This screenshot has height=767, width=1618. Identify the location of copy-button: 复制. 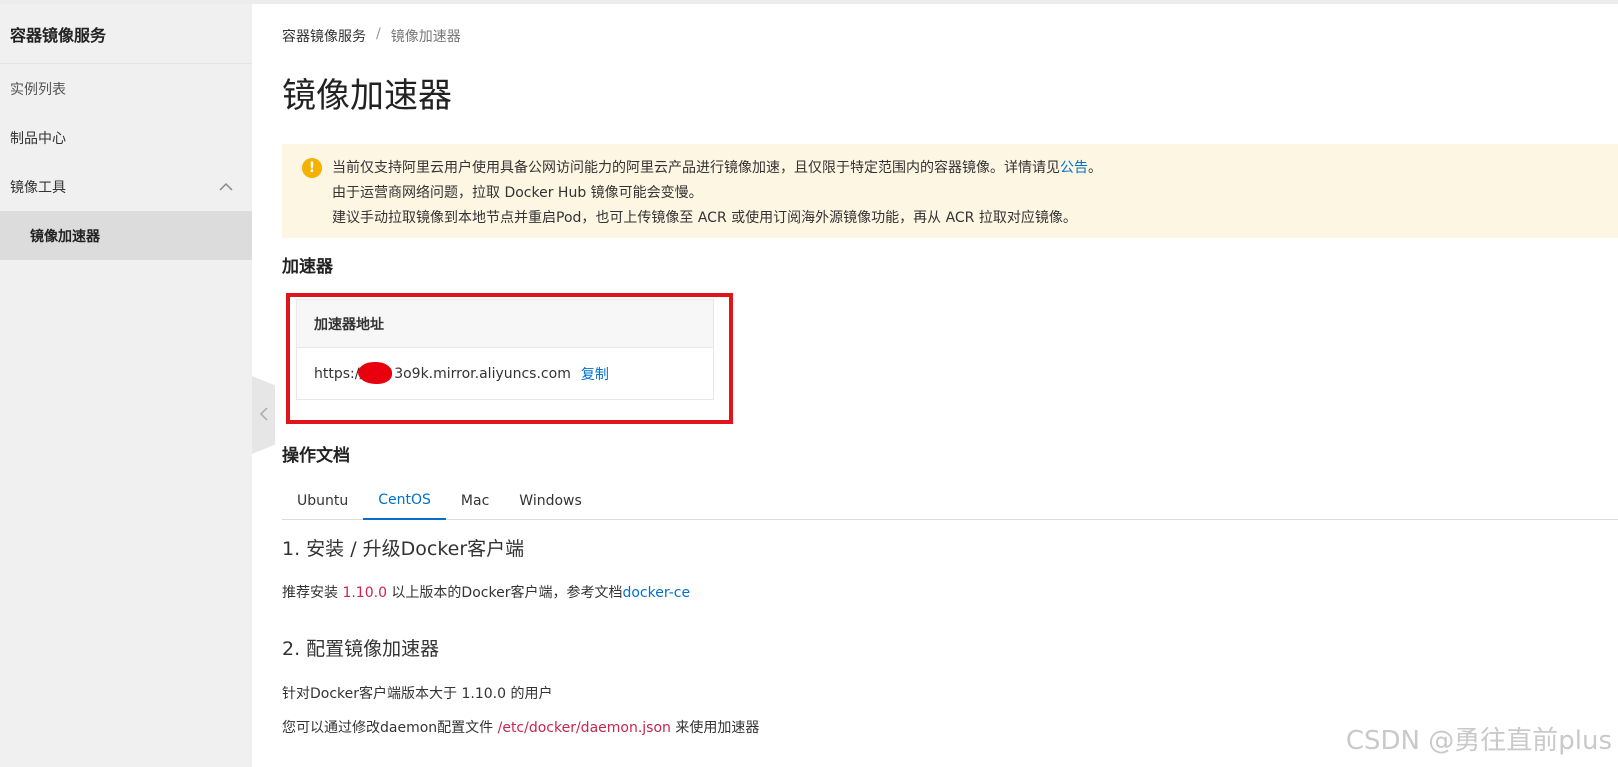
(595, 374).